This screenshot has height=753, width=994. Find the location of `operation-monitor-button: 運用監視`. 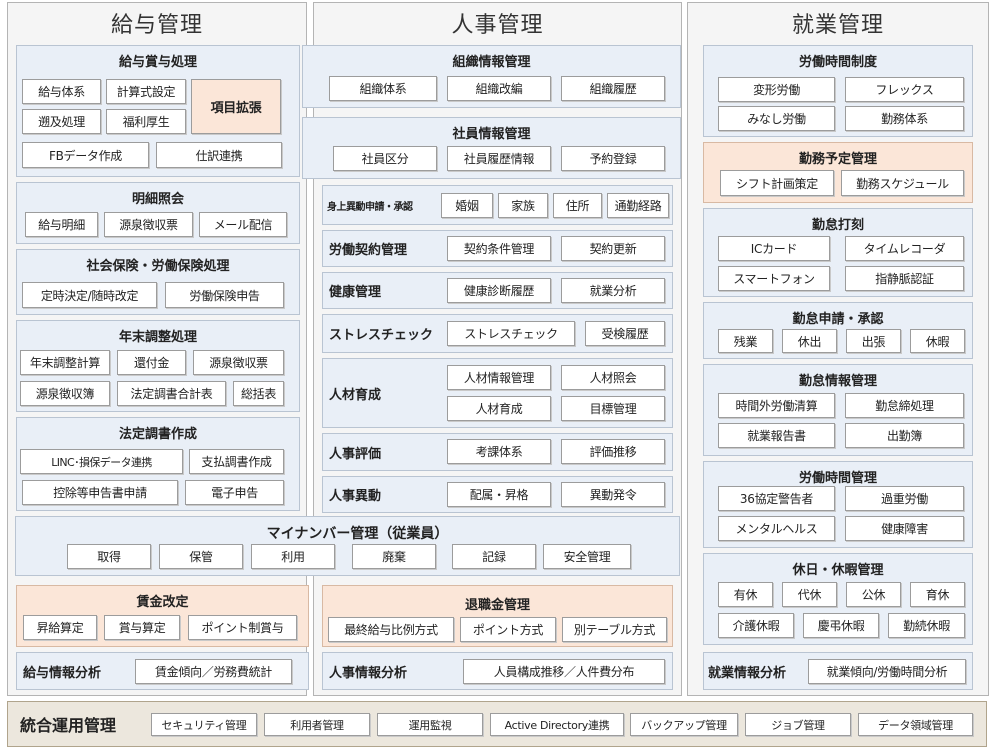

operation-monitor-button: 運用監視 is located at coordinates (430, 724).